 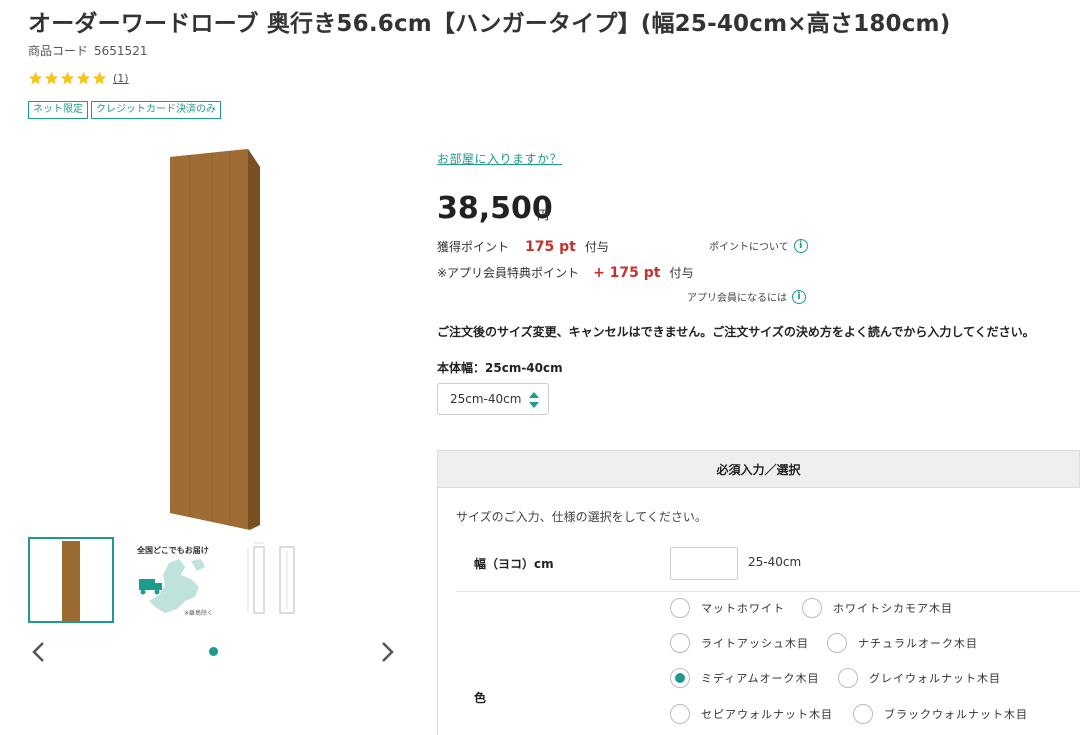 I want to click on color-option-natural-oak: ナチュラルオーク木目, so click(x=902, y=643).